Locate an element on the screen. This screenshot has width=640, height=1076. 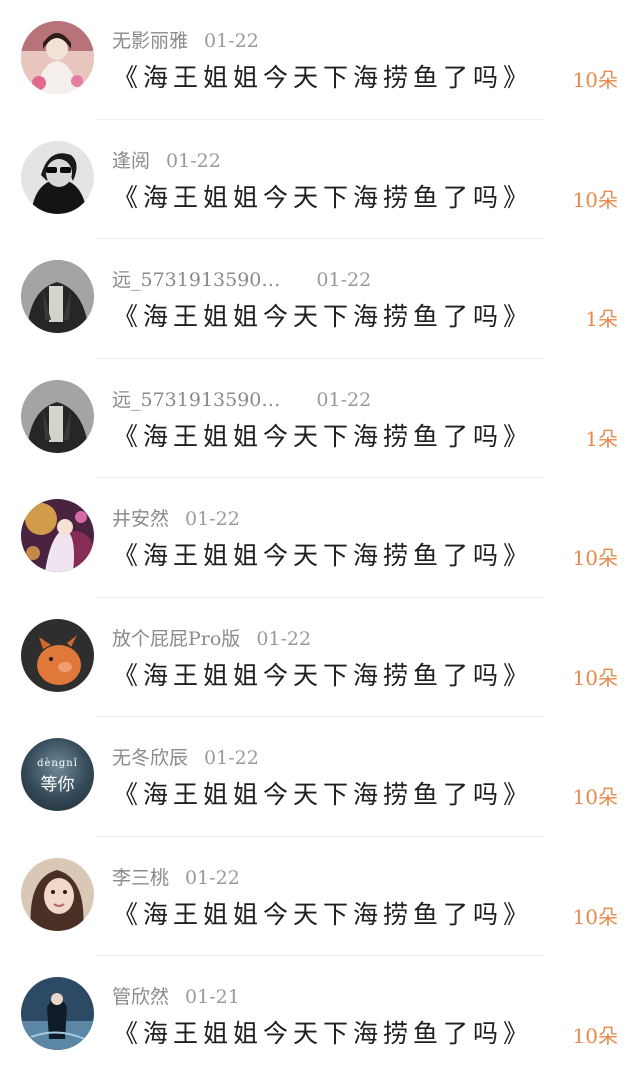
avatar-anime-flowers-icon is located at coordinates (57, 535).